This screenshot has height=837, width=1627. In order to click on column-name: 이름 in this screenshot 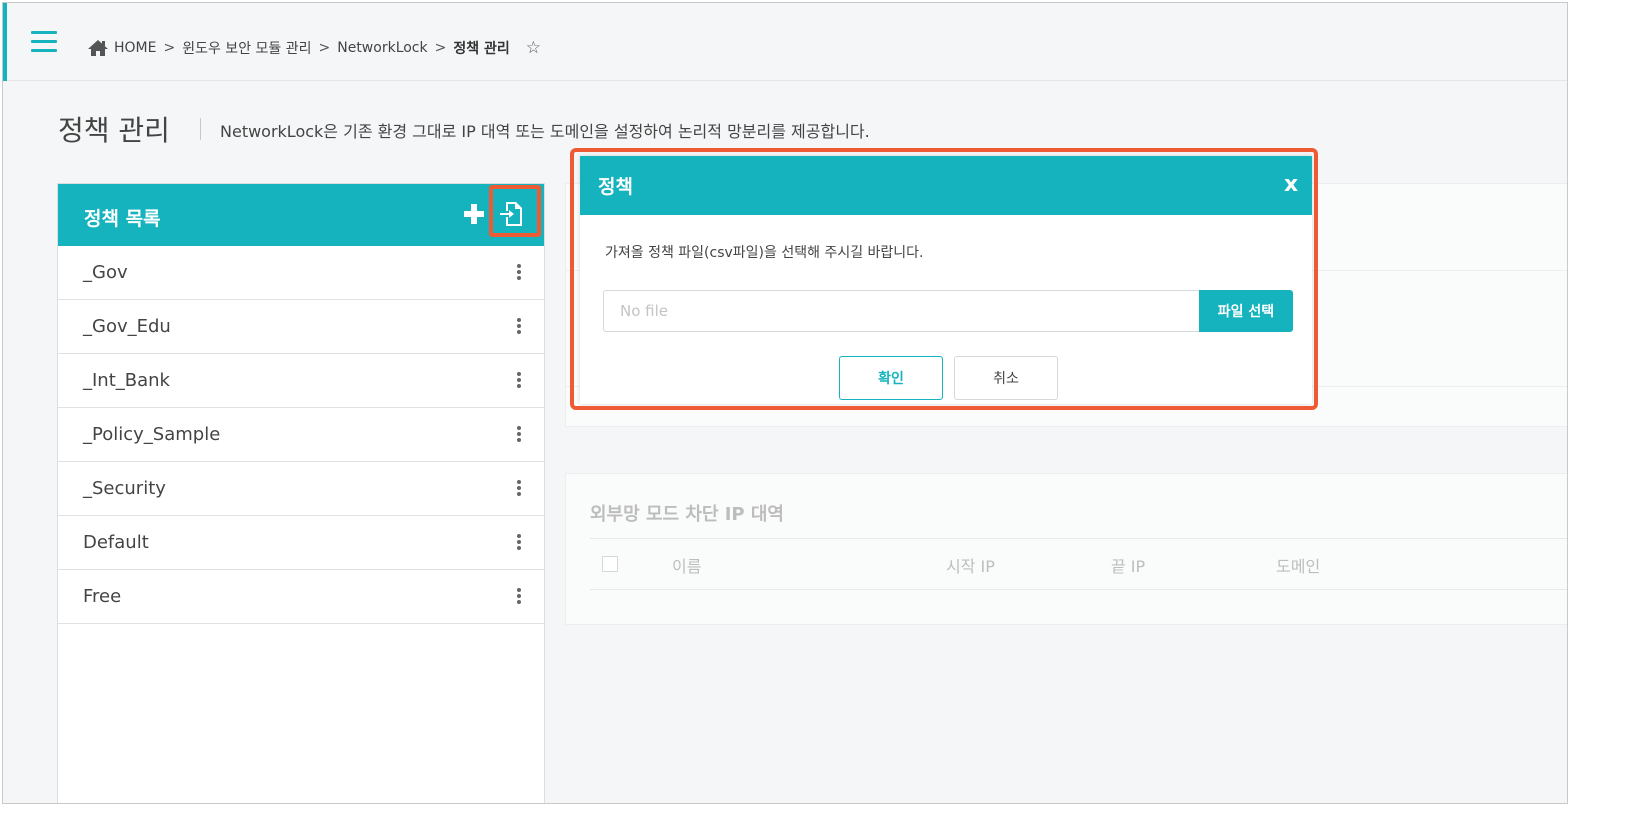, I will do `click(687, 566)`.